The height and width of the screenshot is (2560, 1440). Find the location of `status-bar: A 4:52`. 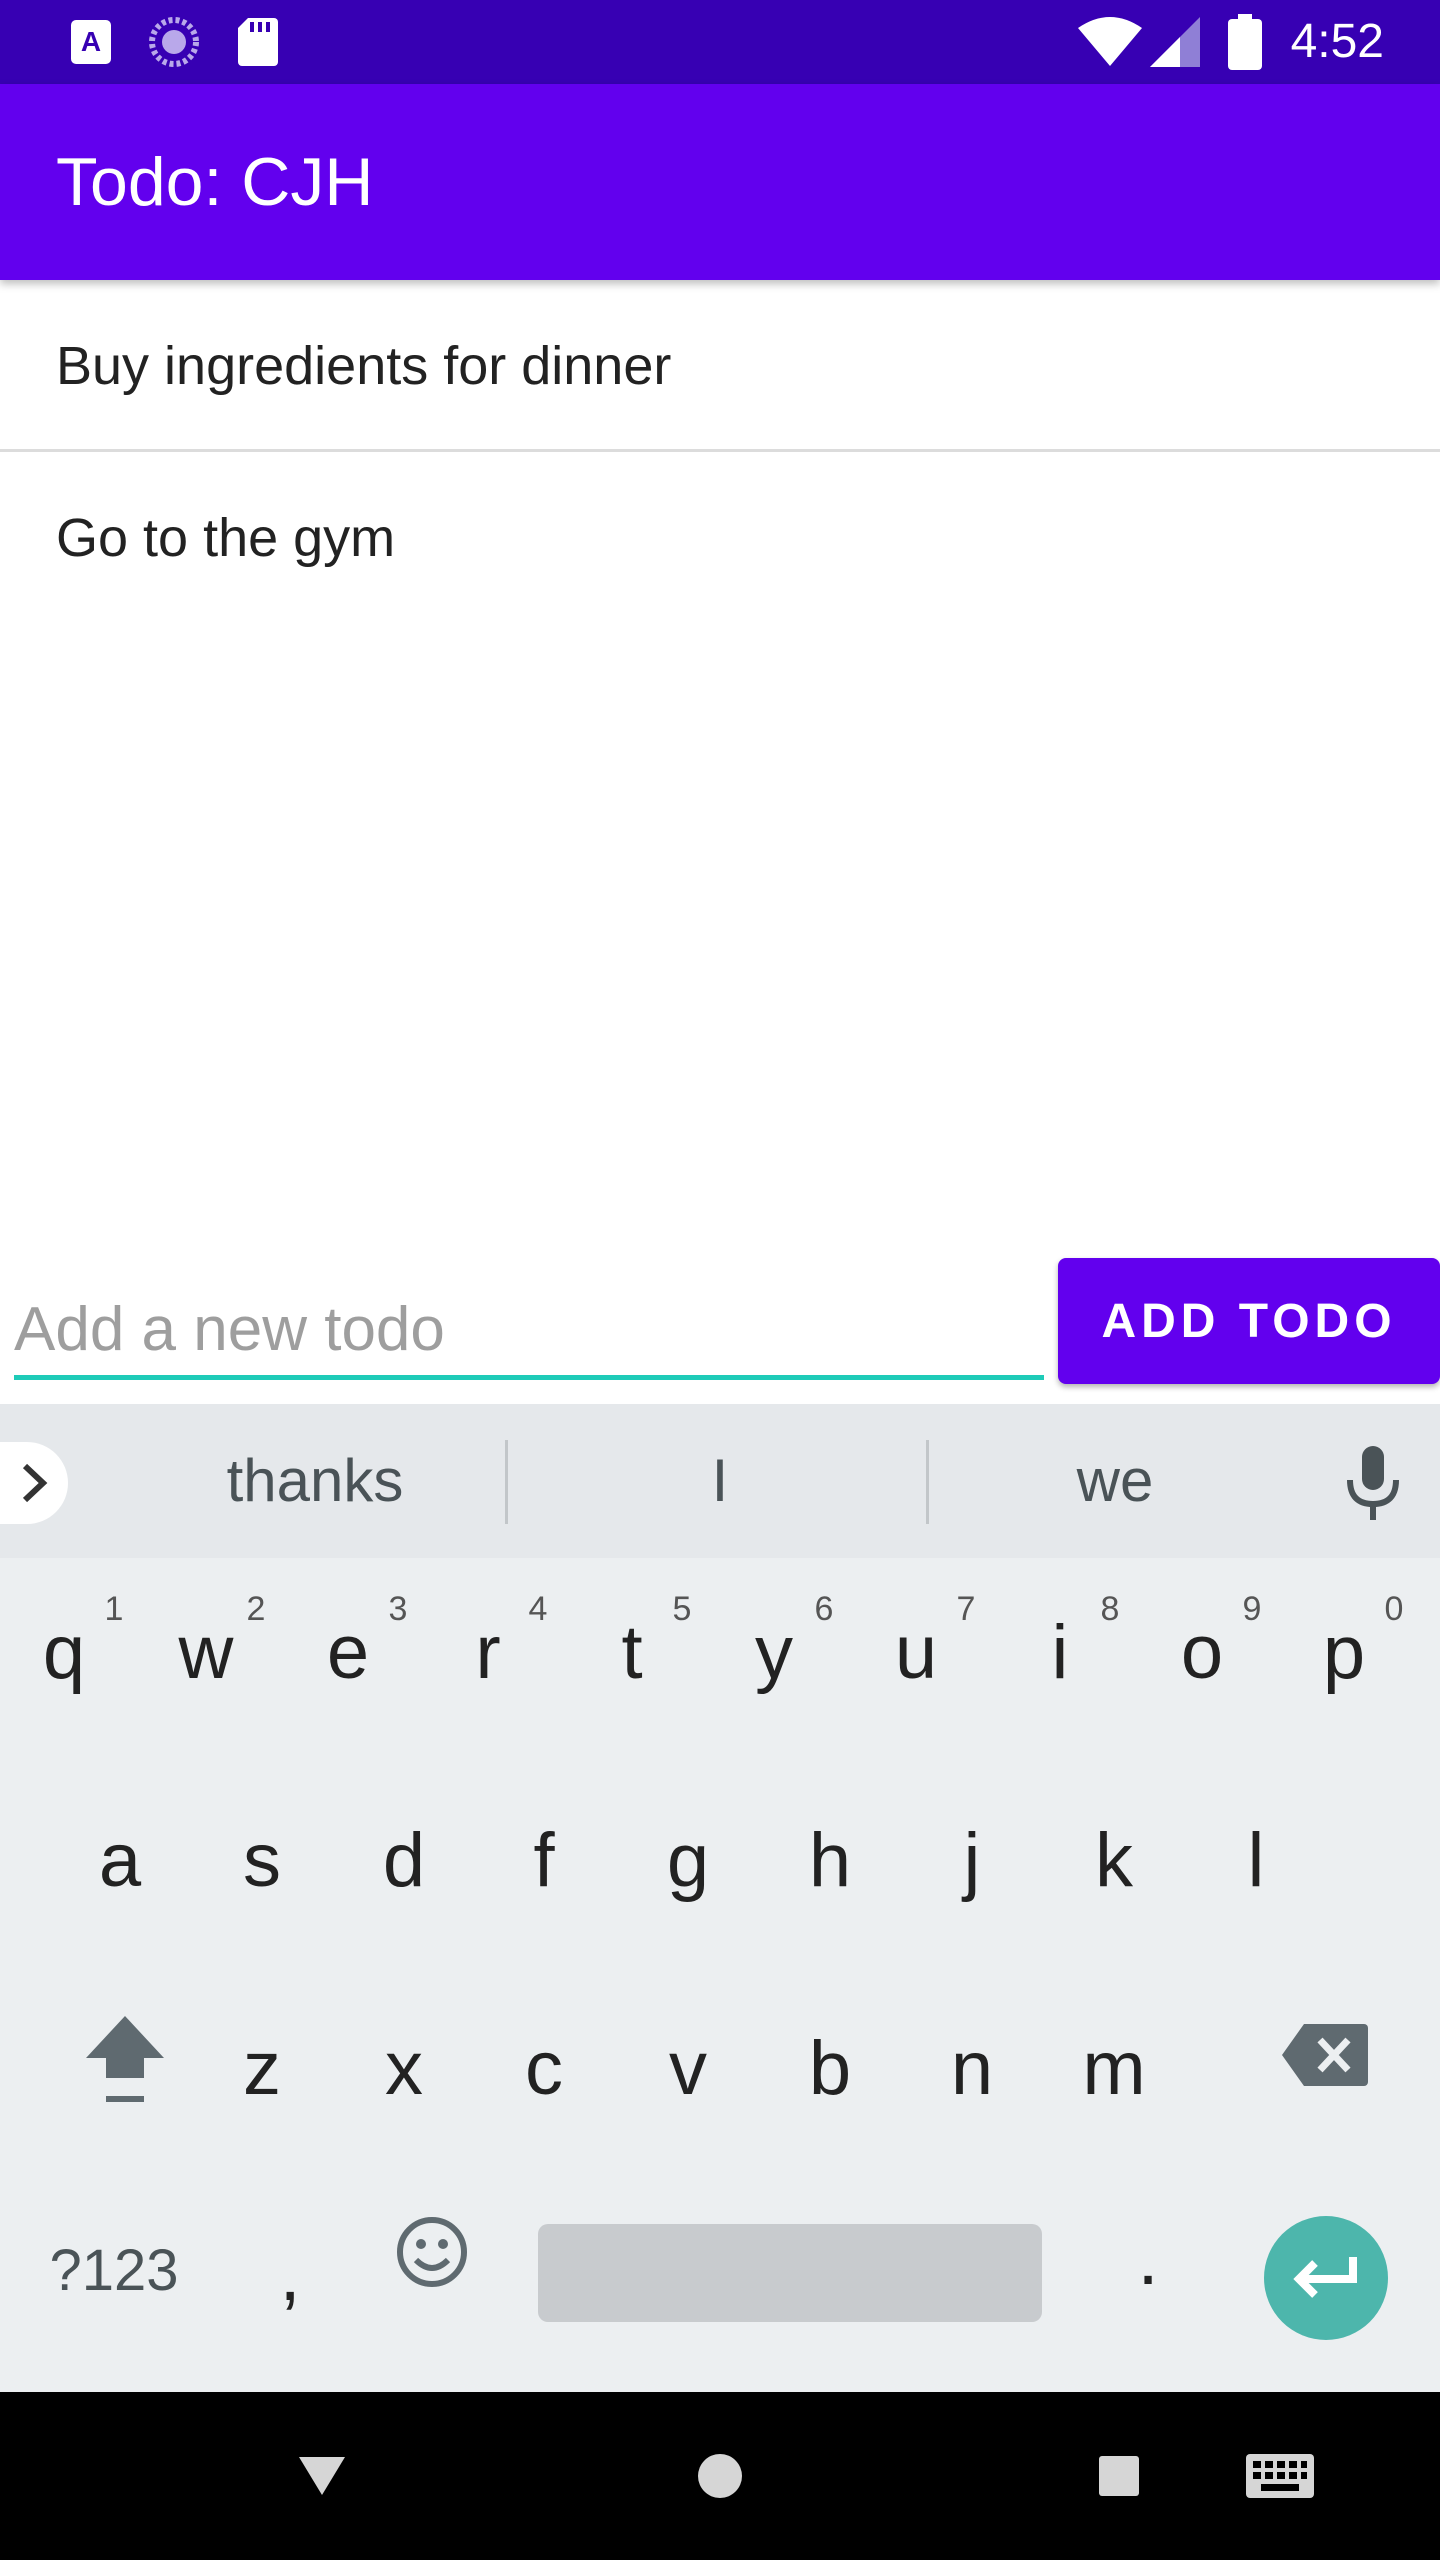

status-bar: A 4:52 is located at coordinates (720, 42).